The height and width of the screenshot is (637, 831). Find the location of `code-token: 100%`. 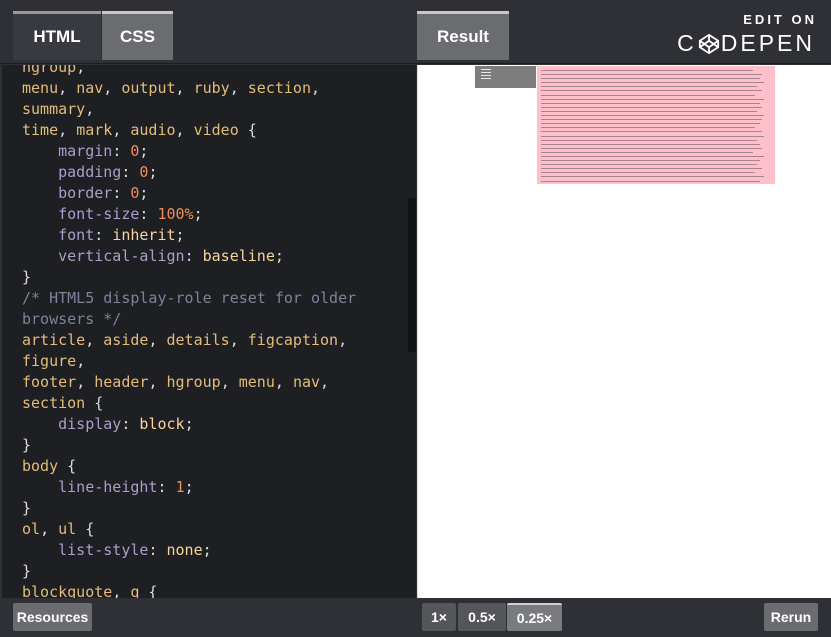

code-token: 100% is located at coordinates (175, 214).